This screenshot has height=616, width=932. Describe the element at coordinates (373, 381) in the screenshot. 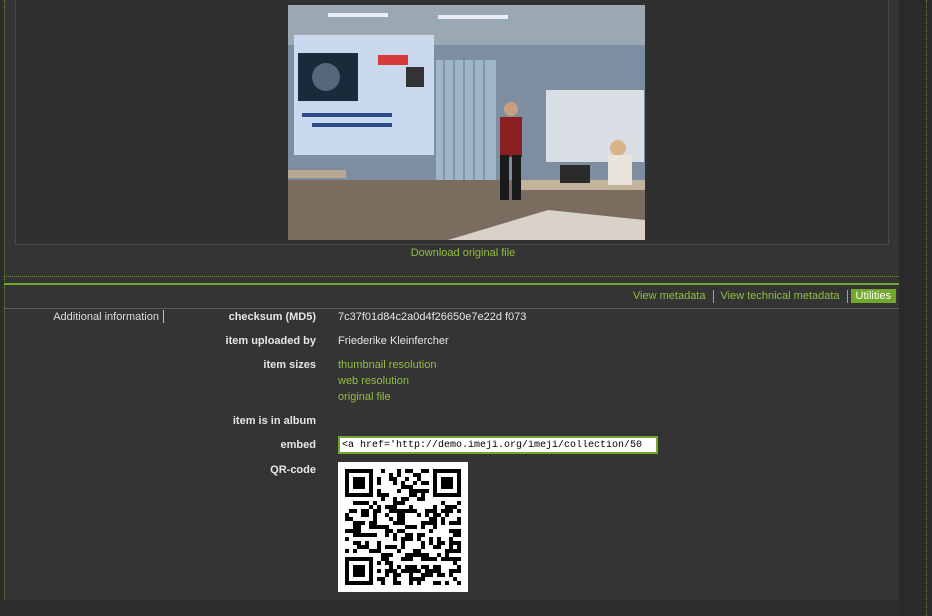

I see `web-resolution-link: web resolution` at that location.